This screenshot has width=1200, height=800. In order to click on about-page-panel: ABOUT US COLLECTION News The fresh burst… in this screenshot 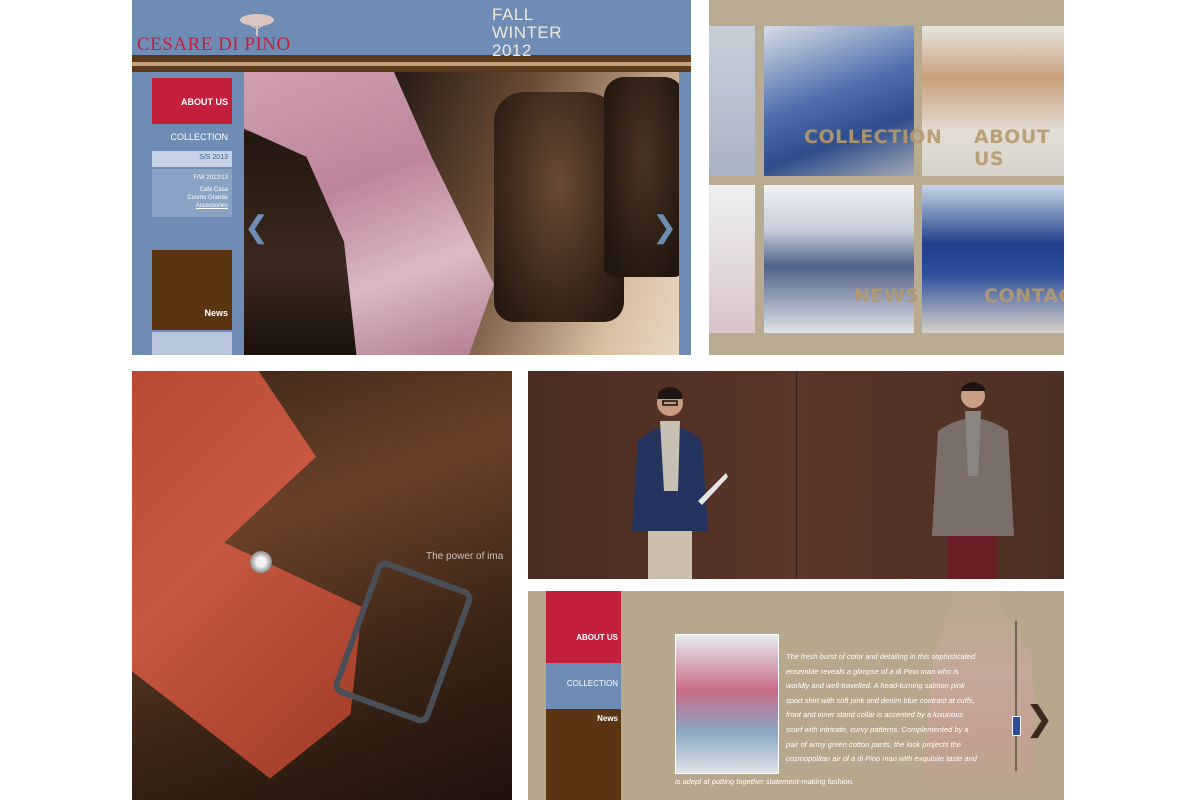, I will do `click(796, 695)`.